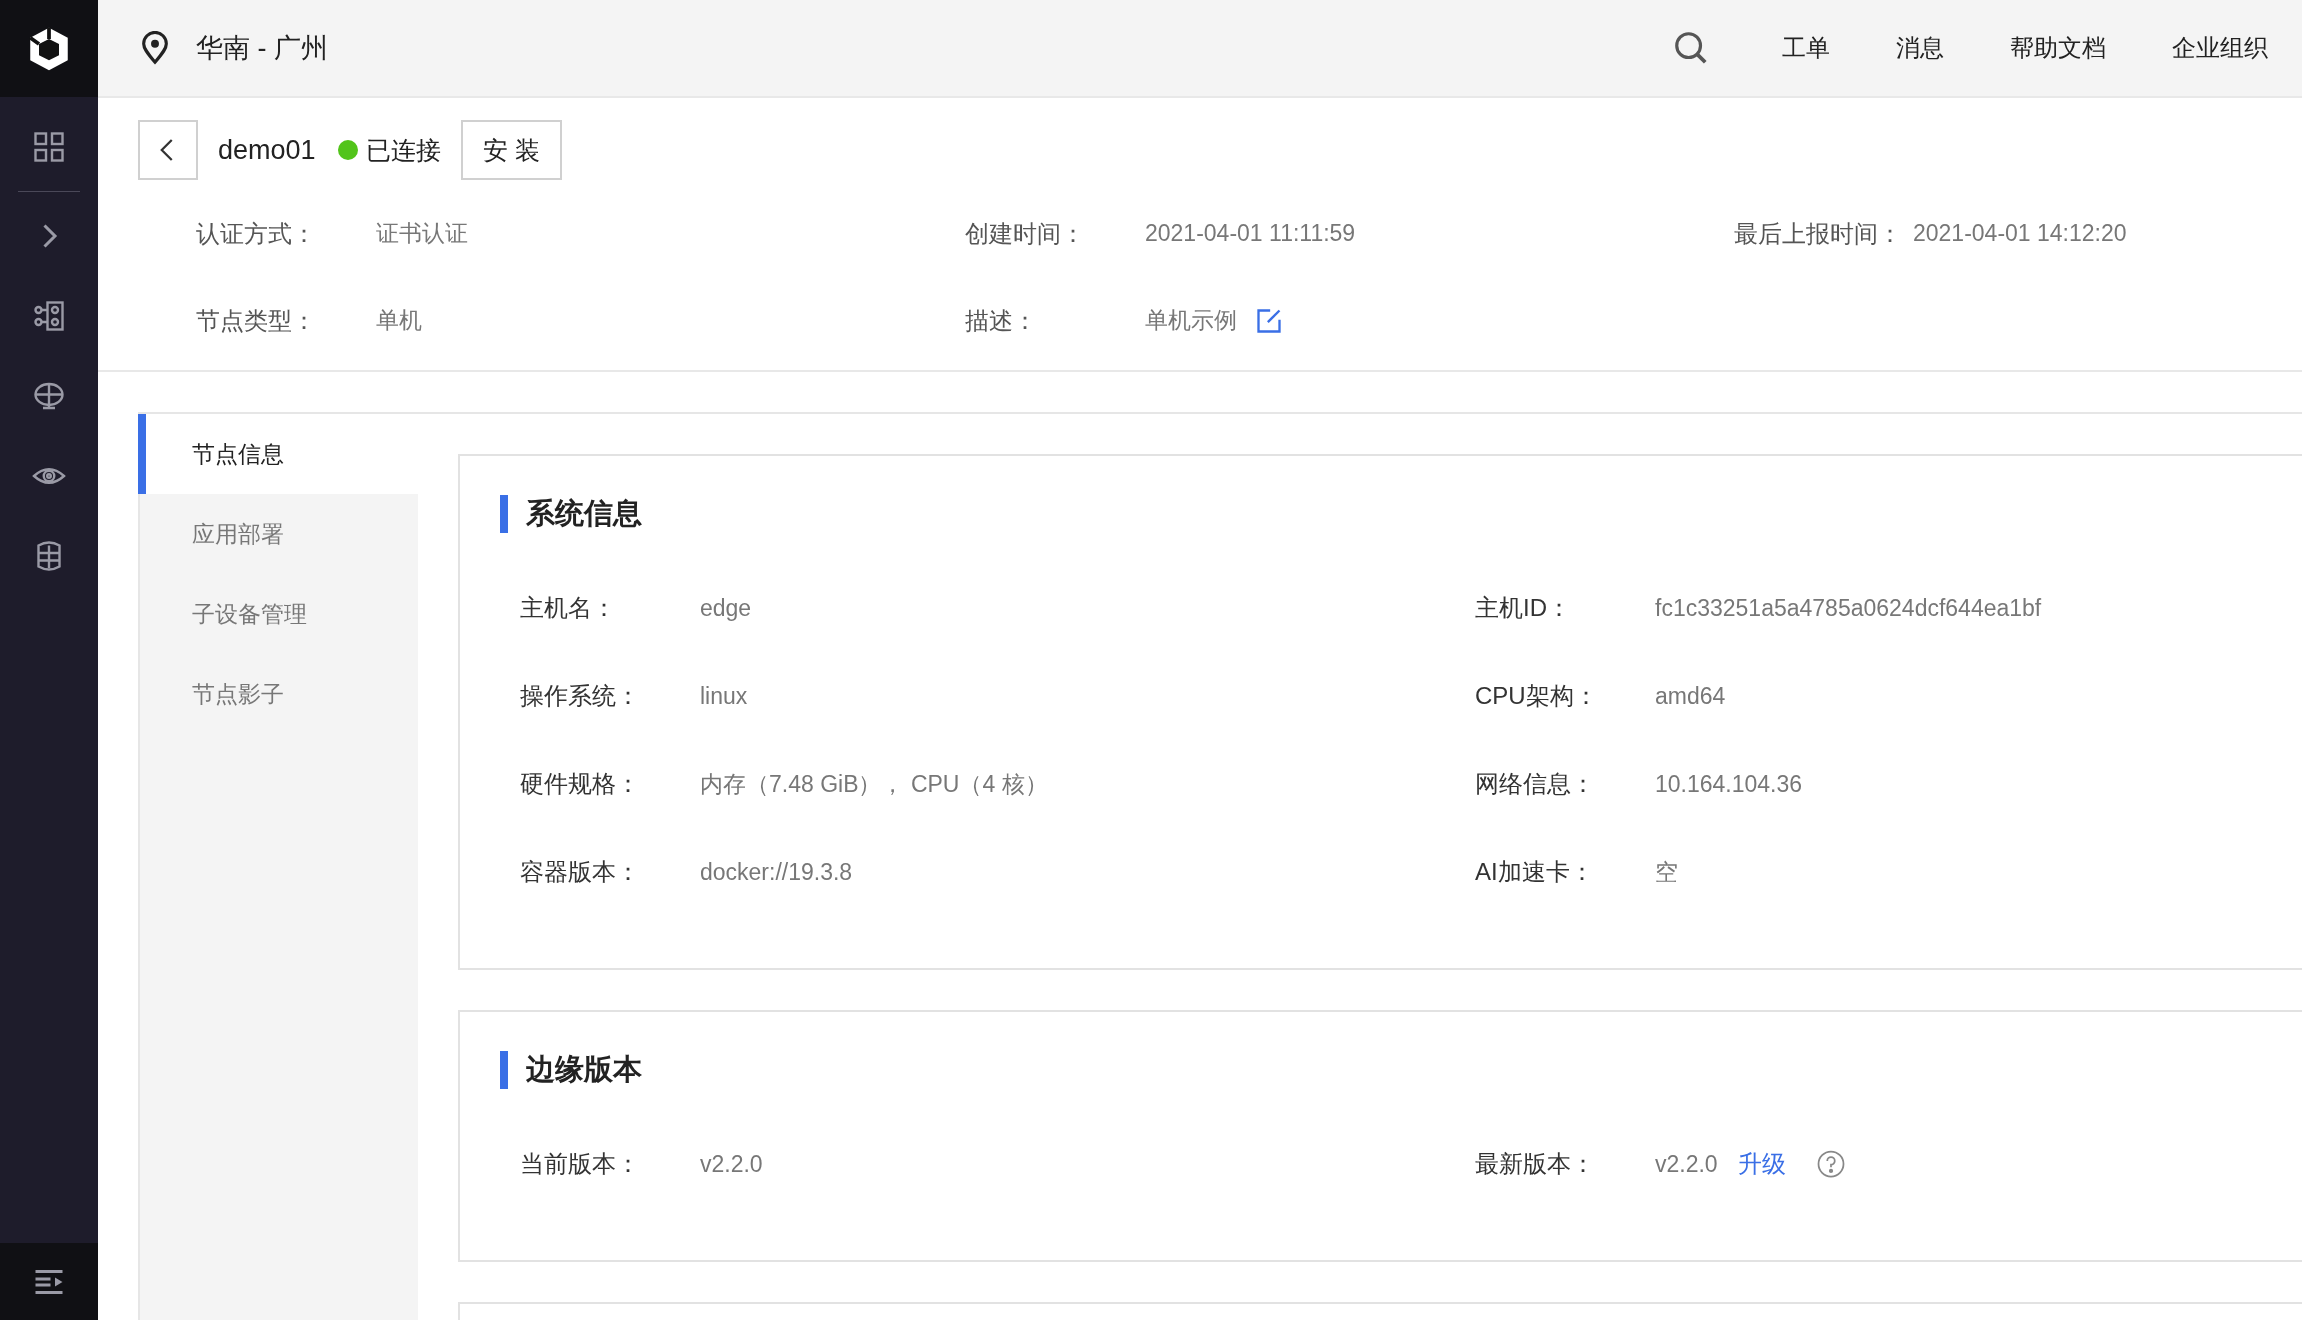 The width and height of the screenshot is (2302, 1320). Describe the element at coordinates (1535, 872) in the screenshot. I see `field-label: AI加速卡：` at that location.